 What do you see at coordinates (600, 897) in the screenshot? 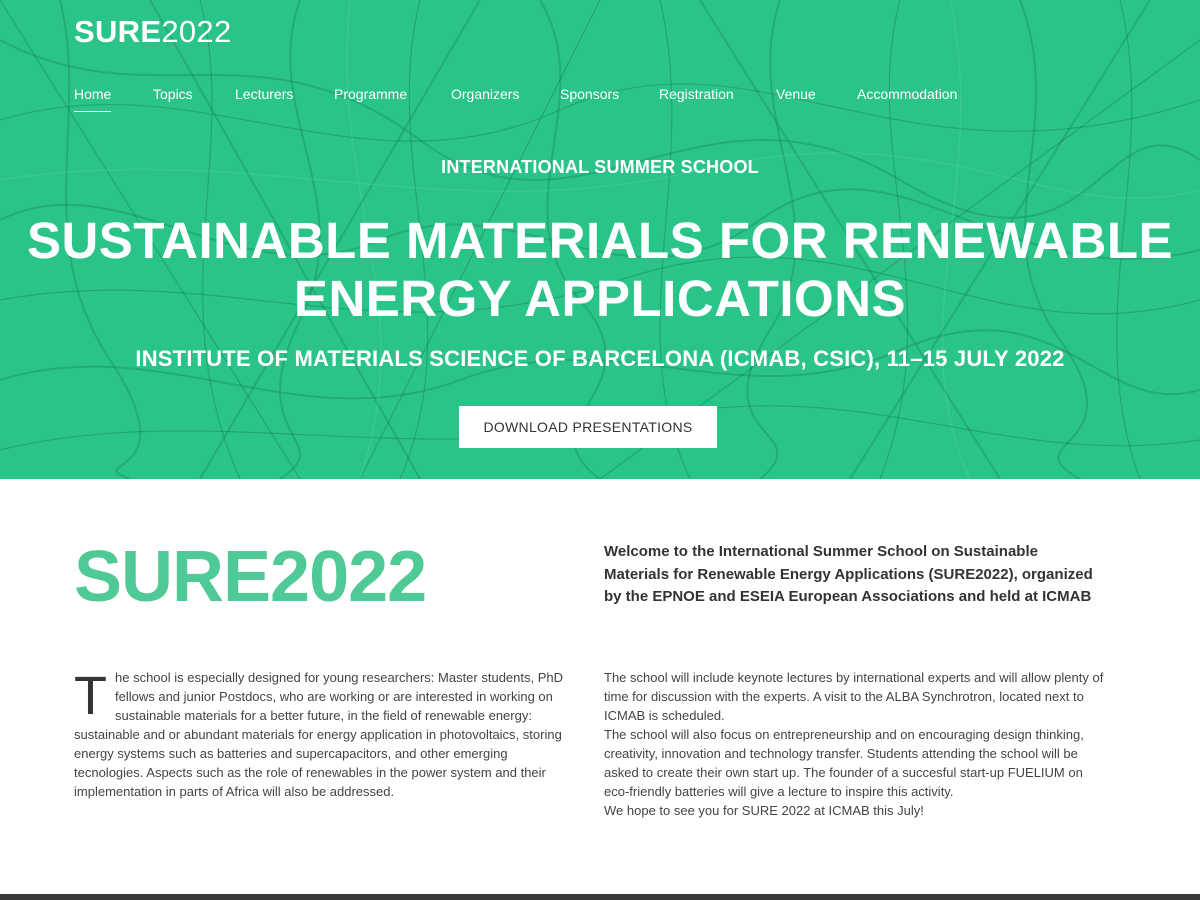
I see `footer-bar` at bounding box center [600, 897].